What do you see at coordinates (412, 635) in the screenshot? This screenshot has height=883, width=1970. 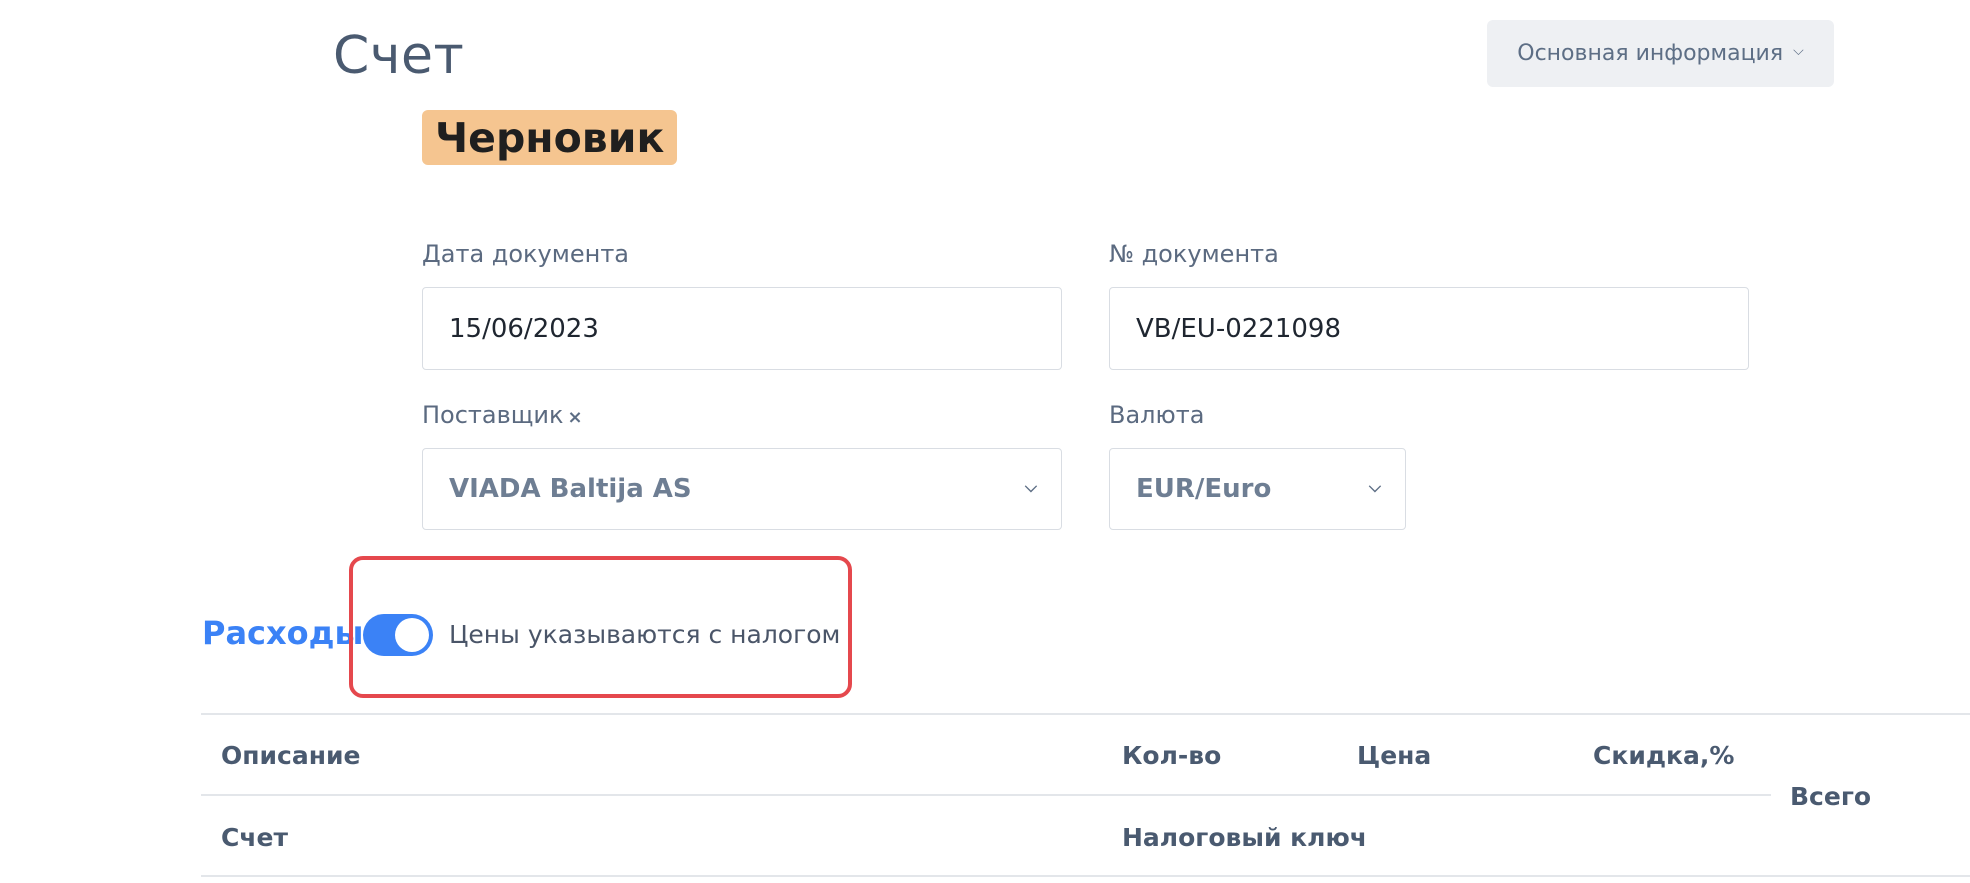 I see `toggle-knob` at bounding box center [412, 635].